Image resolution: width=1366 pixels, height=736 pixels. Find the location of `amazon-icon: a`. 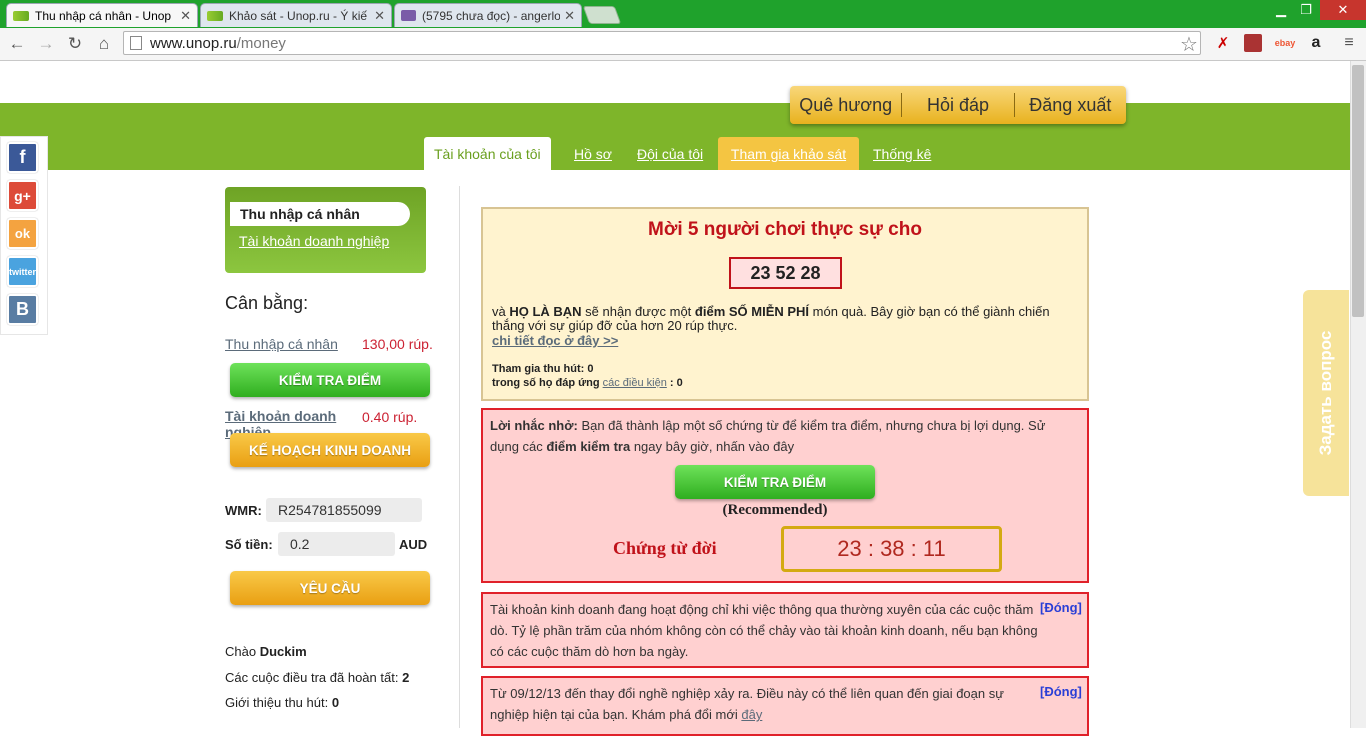

amazon-icon: a is located at coordinates (1316, 43).